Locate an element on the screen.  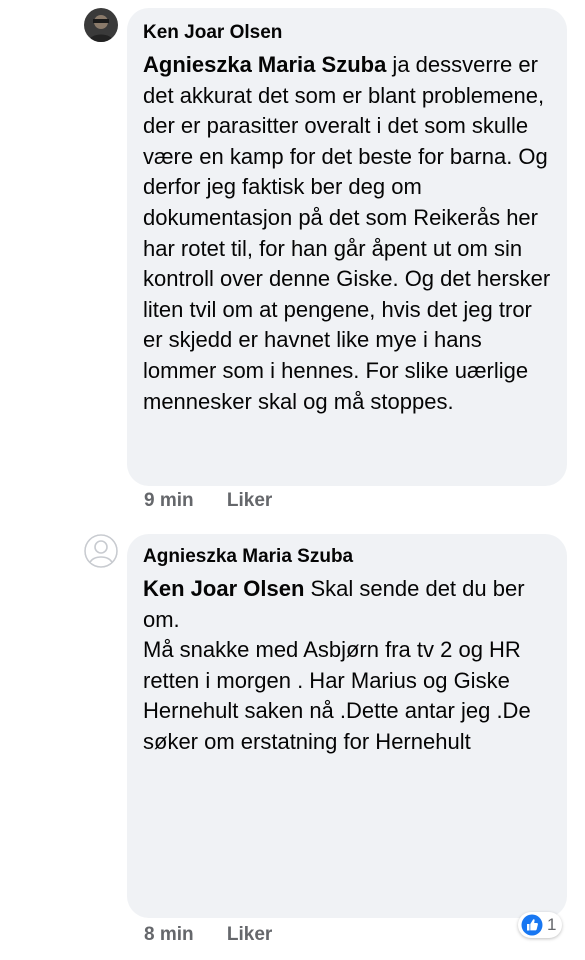
mention-link: Ken Joar Olsen is located at coordinates (223, 588).